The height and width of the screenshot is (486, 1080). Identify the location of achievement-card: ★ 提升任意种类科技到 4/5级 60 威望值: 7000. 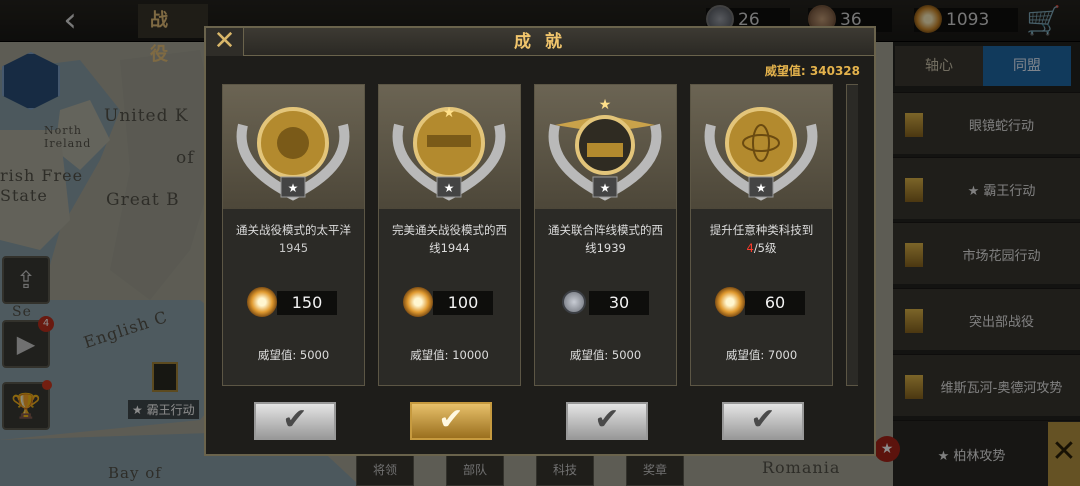
(761, 235).